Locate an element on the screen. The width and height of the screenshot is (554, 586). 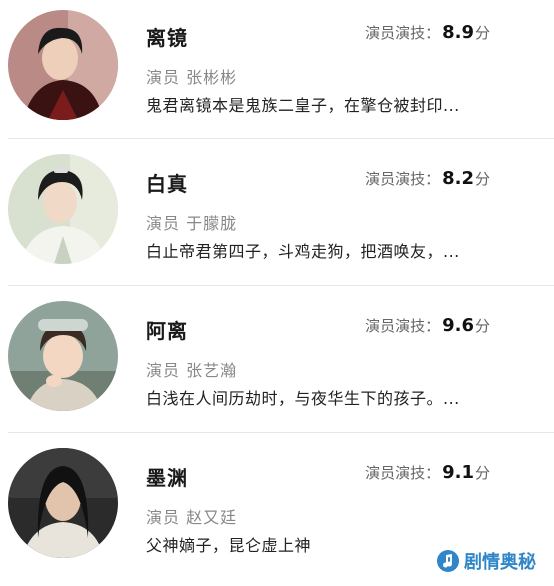
actor-name: 演员 赵又廷 is located at coordinates (192, 517).